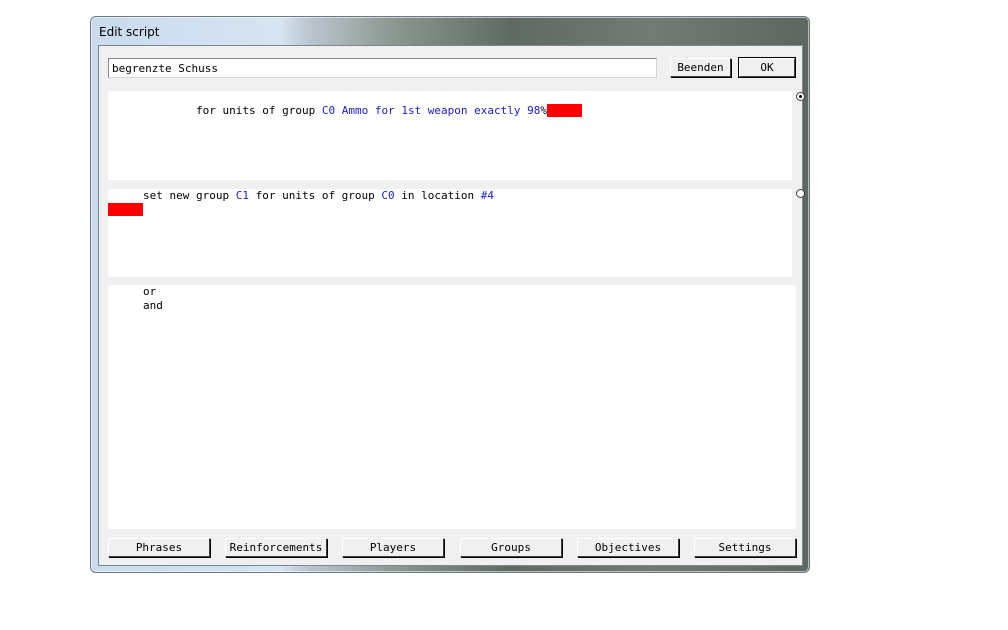 Image resolution: width=1008 pixels, height=630 pixels. Describe the element at coordinates (745, 547) in the screenshot. I see `settings-button: Settings` at that location.